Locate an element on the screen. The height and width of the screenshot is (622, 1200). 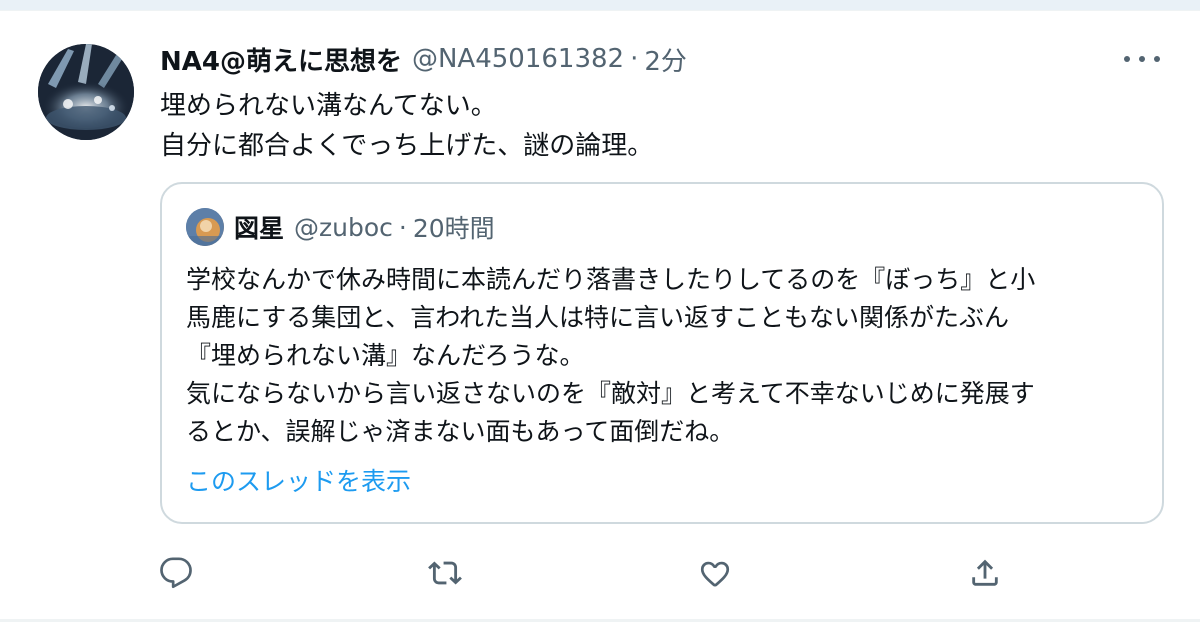
tweet-text-line: 埋められない溝なんてない。 is located at coordinates (328, 106).